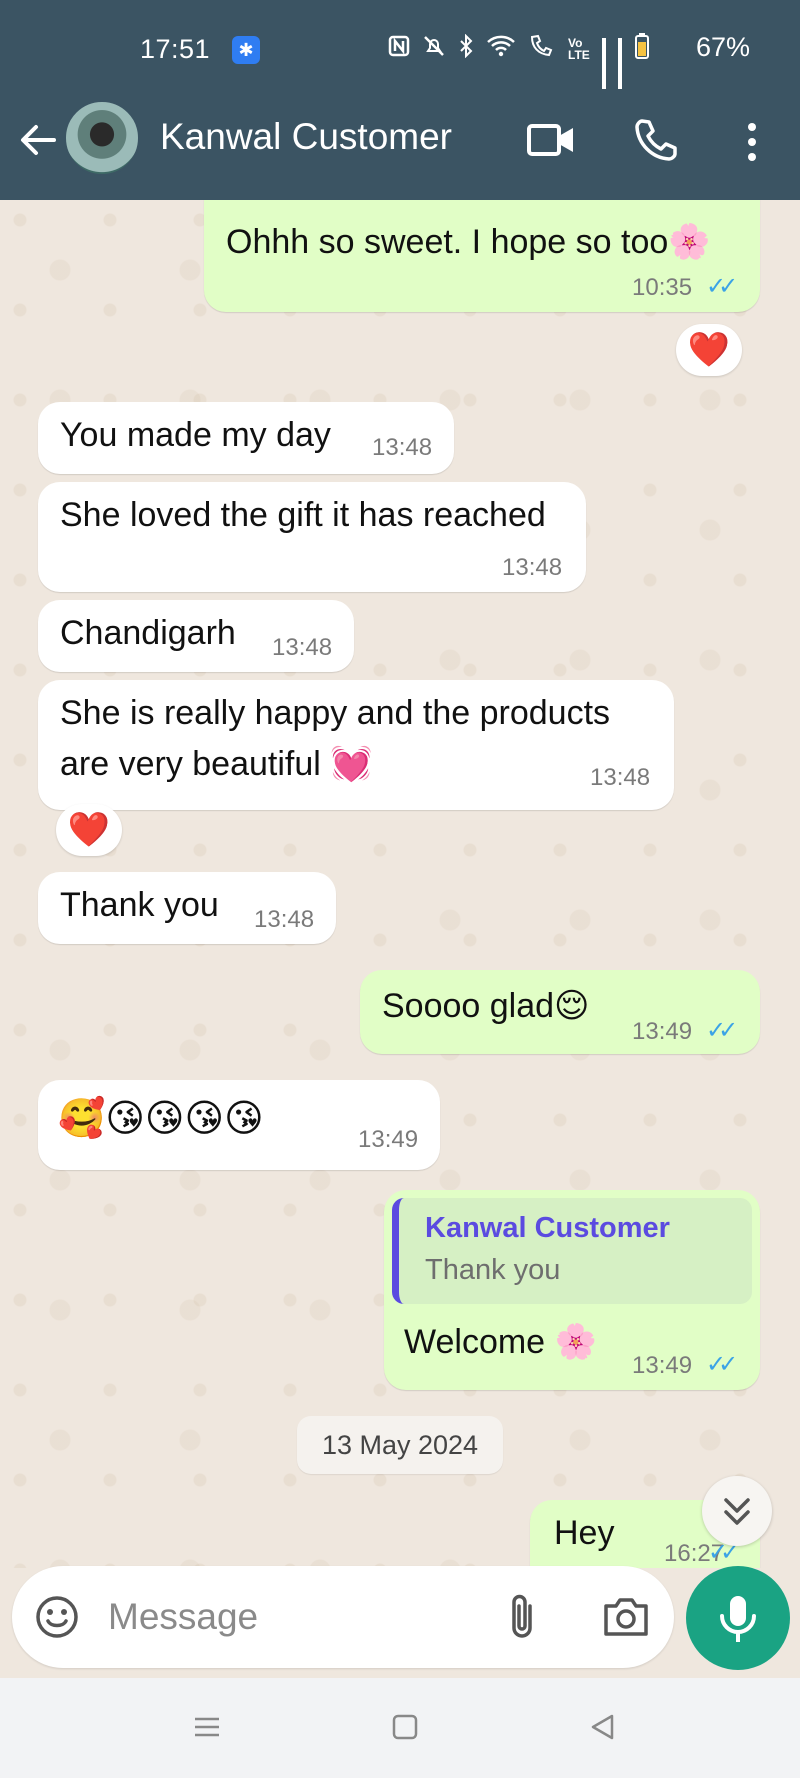 Image resolution: width=800 pixels, height=1778 pixels. I want to click on voice-call-button, so click(656, 140).